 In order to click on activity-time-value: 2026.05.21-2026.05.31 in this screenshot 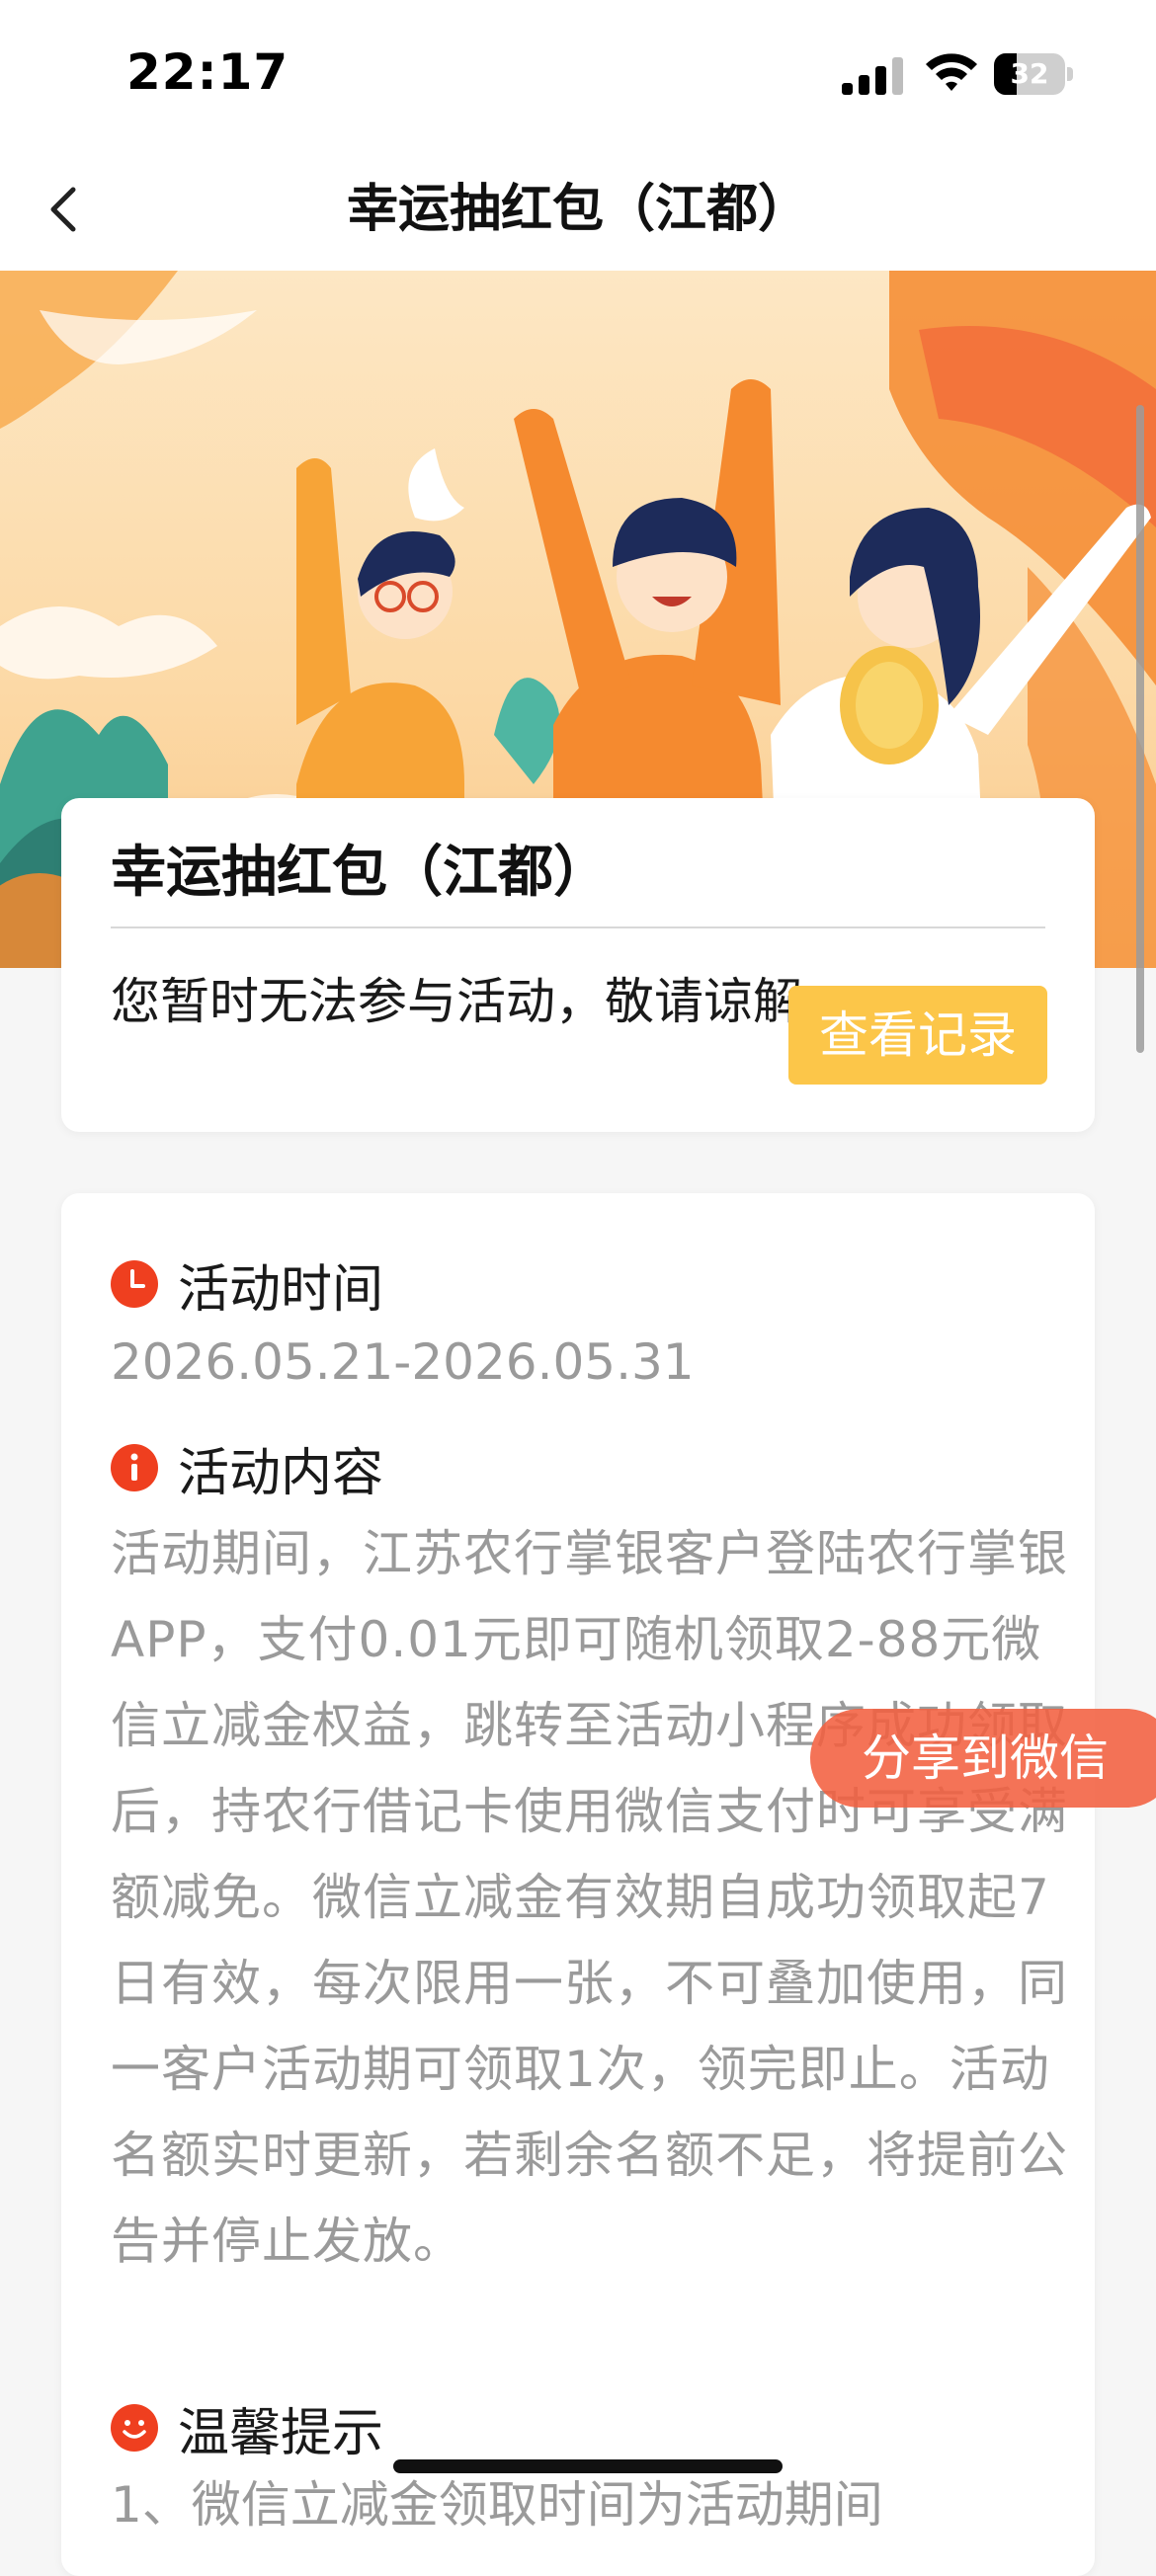, I will do `click(403, 1362)`.